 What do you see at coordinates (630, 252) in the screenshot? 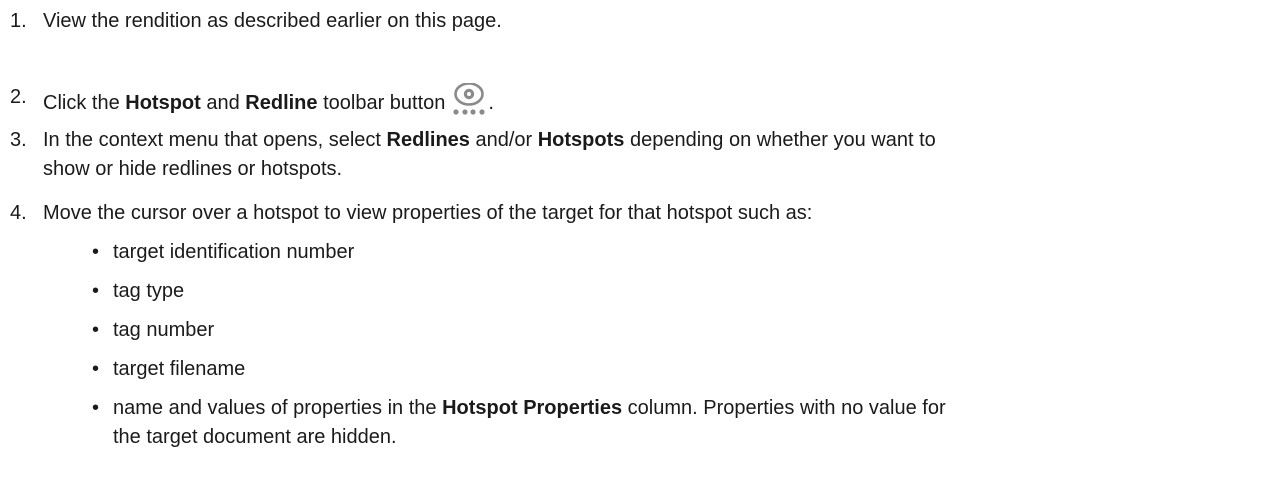
I see `bullet-item: • target identification number` at bounding box center [630, 252].